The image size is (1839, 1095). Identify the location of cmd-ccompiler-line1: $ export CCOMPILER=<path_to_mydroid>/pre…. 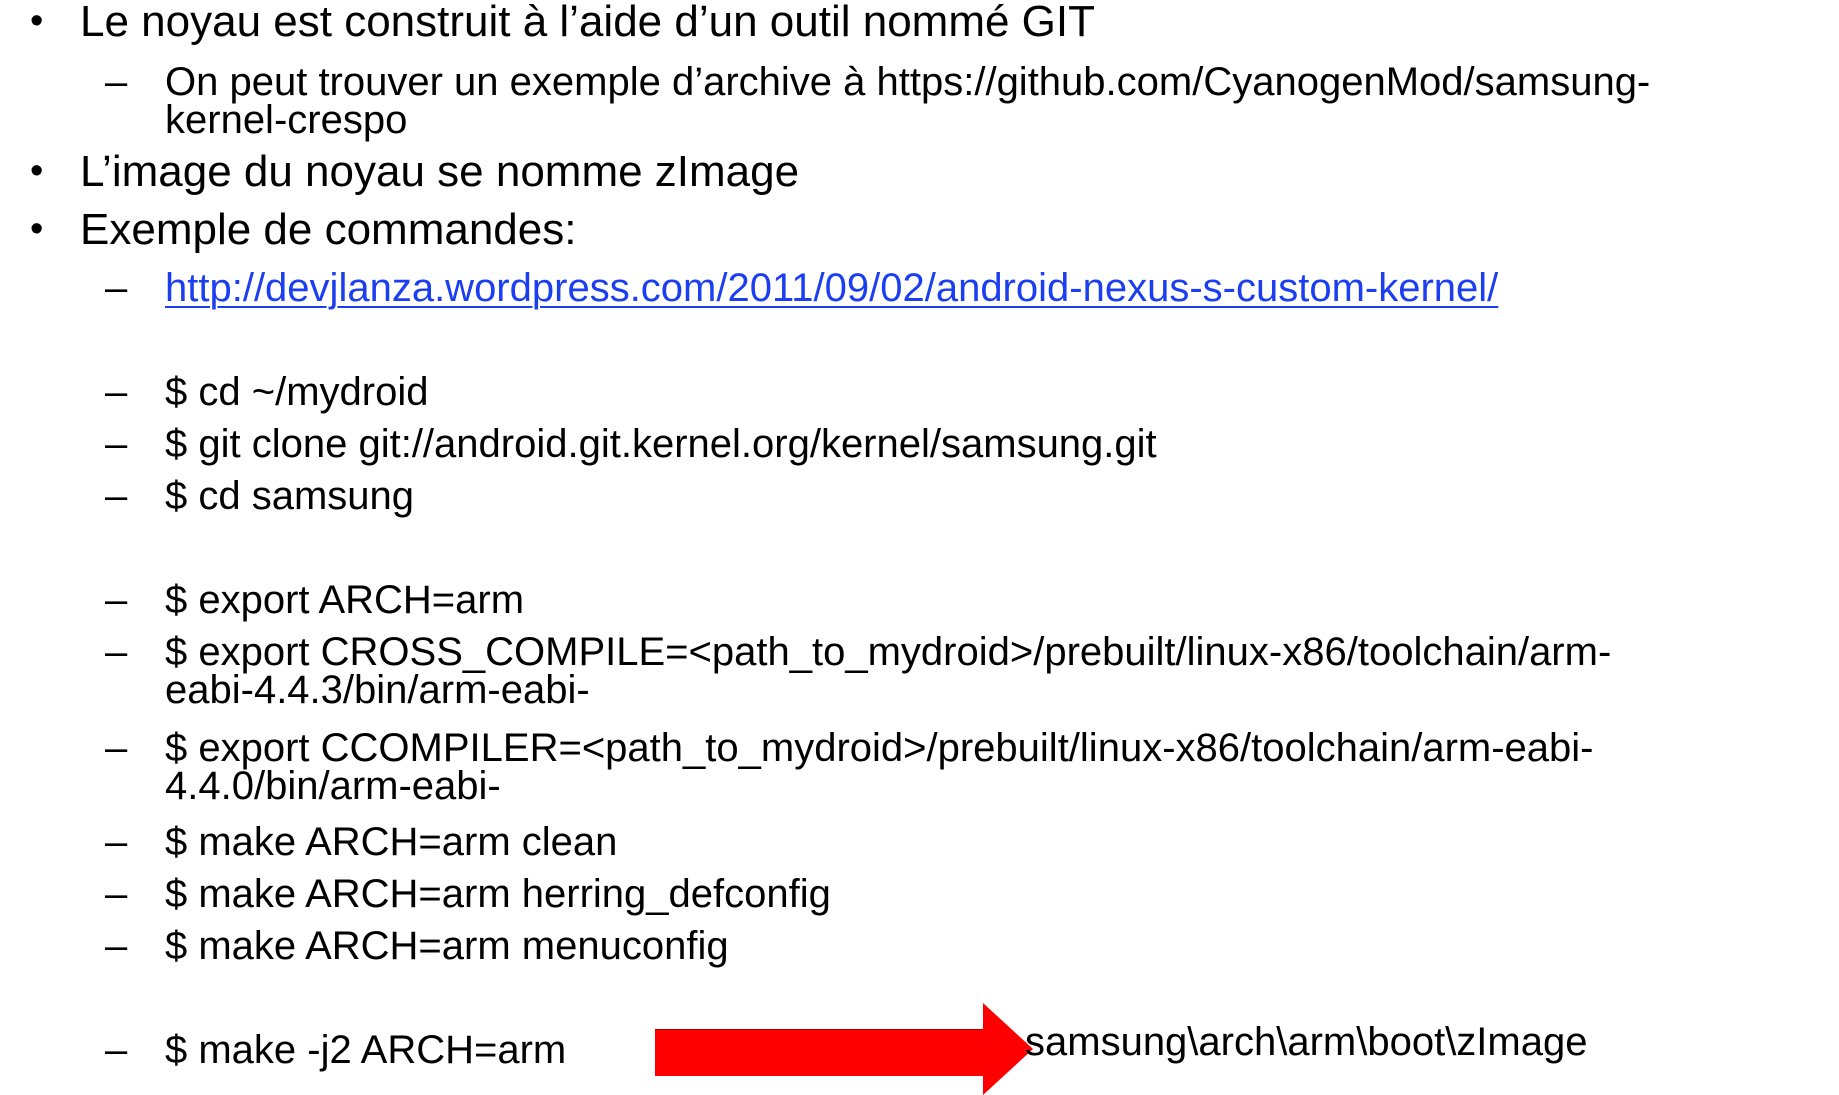
(879, 748).